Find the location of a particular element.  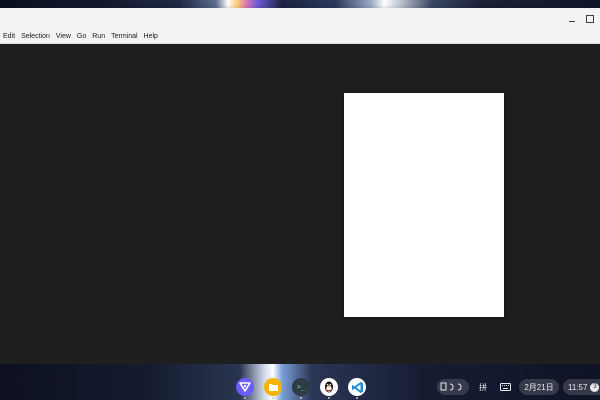

title-bar is located at coordinates (300, 19).